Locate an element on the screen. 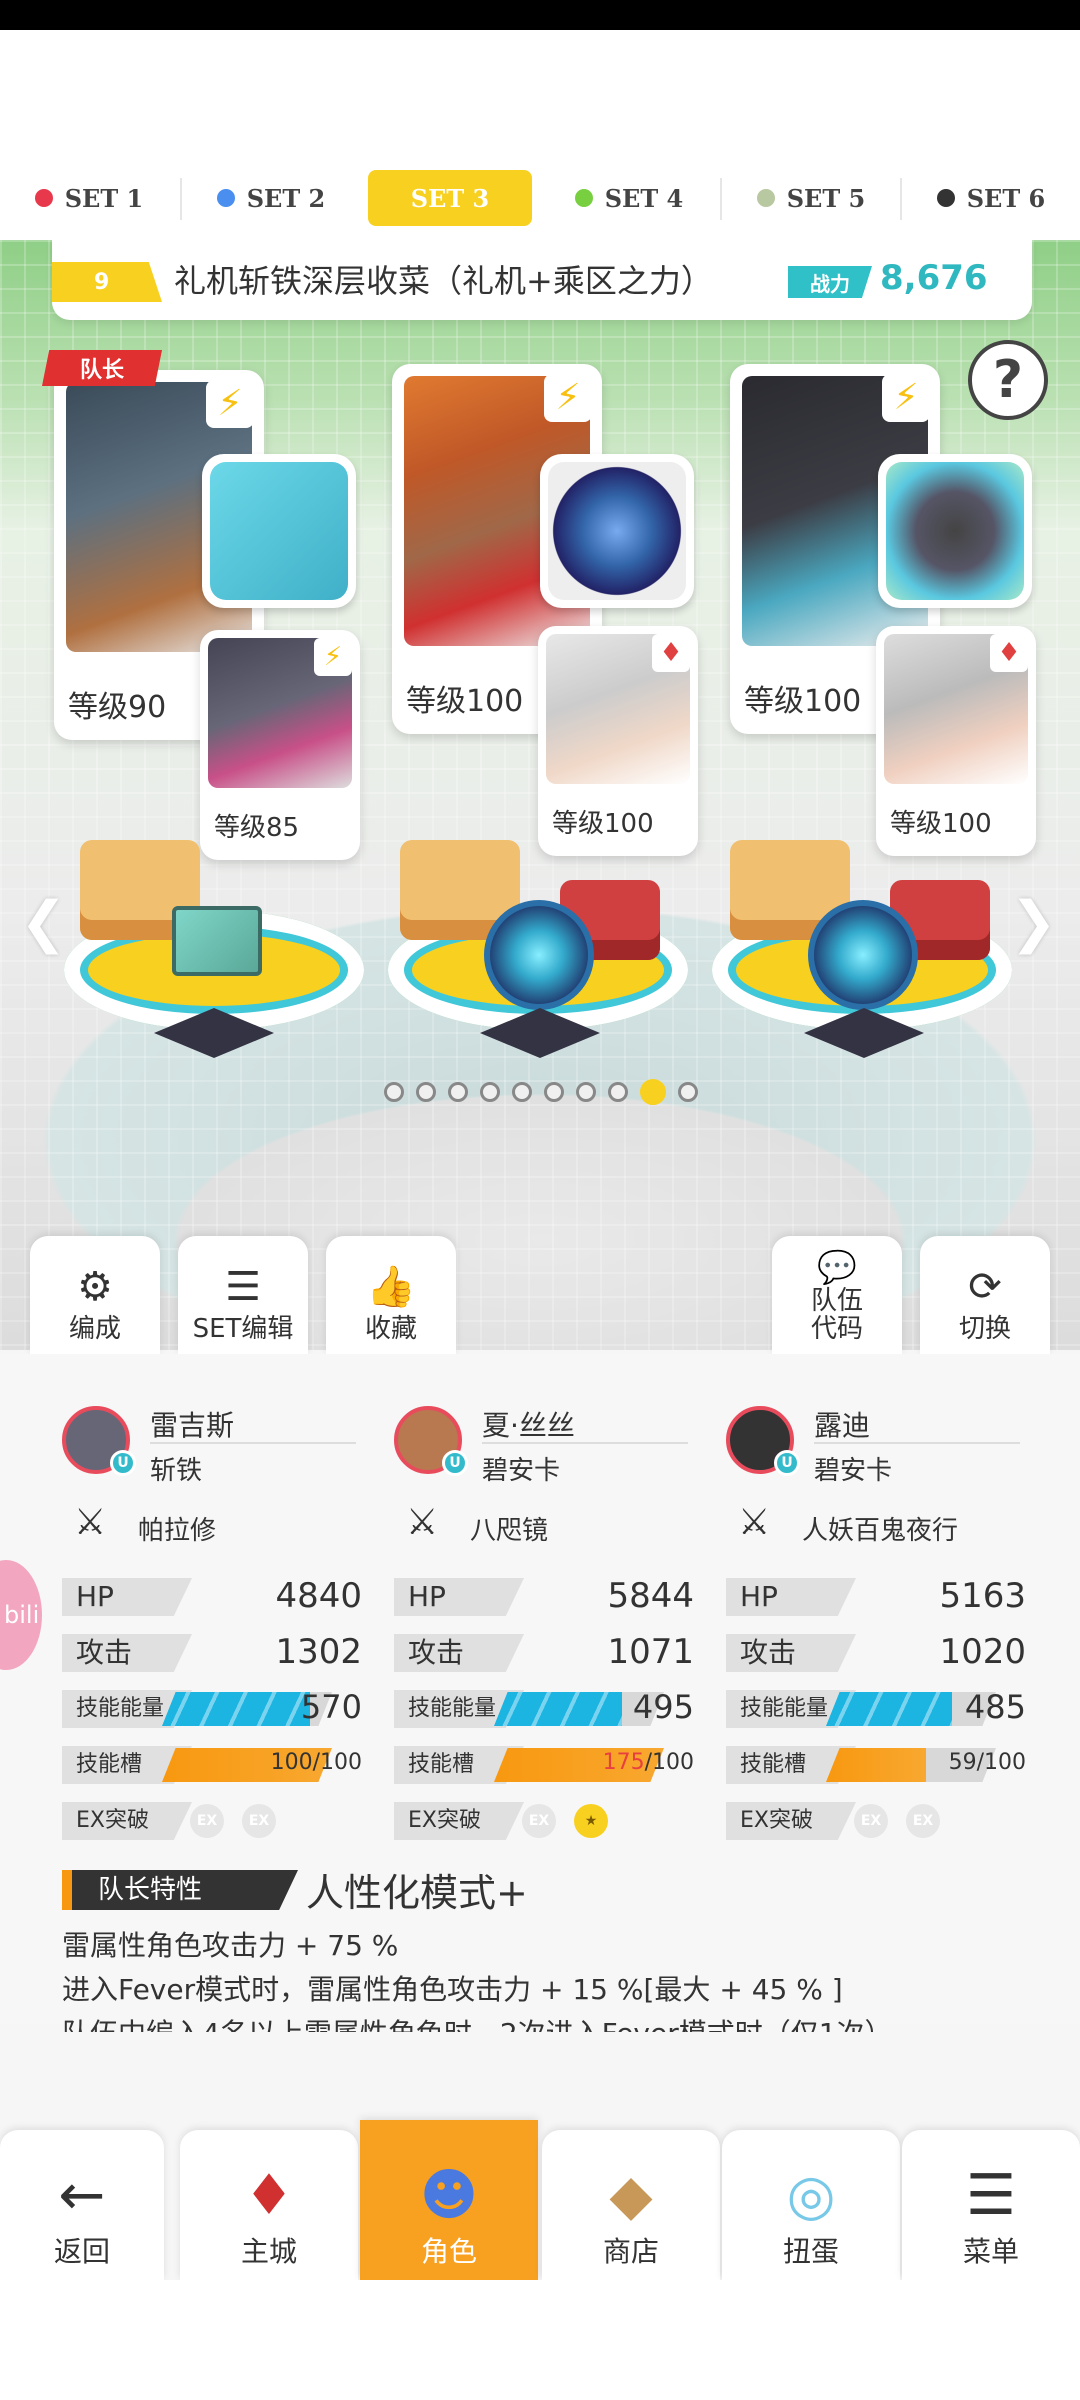 The image size is (1080, 2400). nav-gacha: ◎ 扭蛋 is located at coordinates (811, 2205).